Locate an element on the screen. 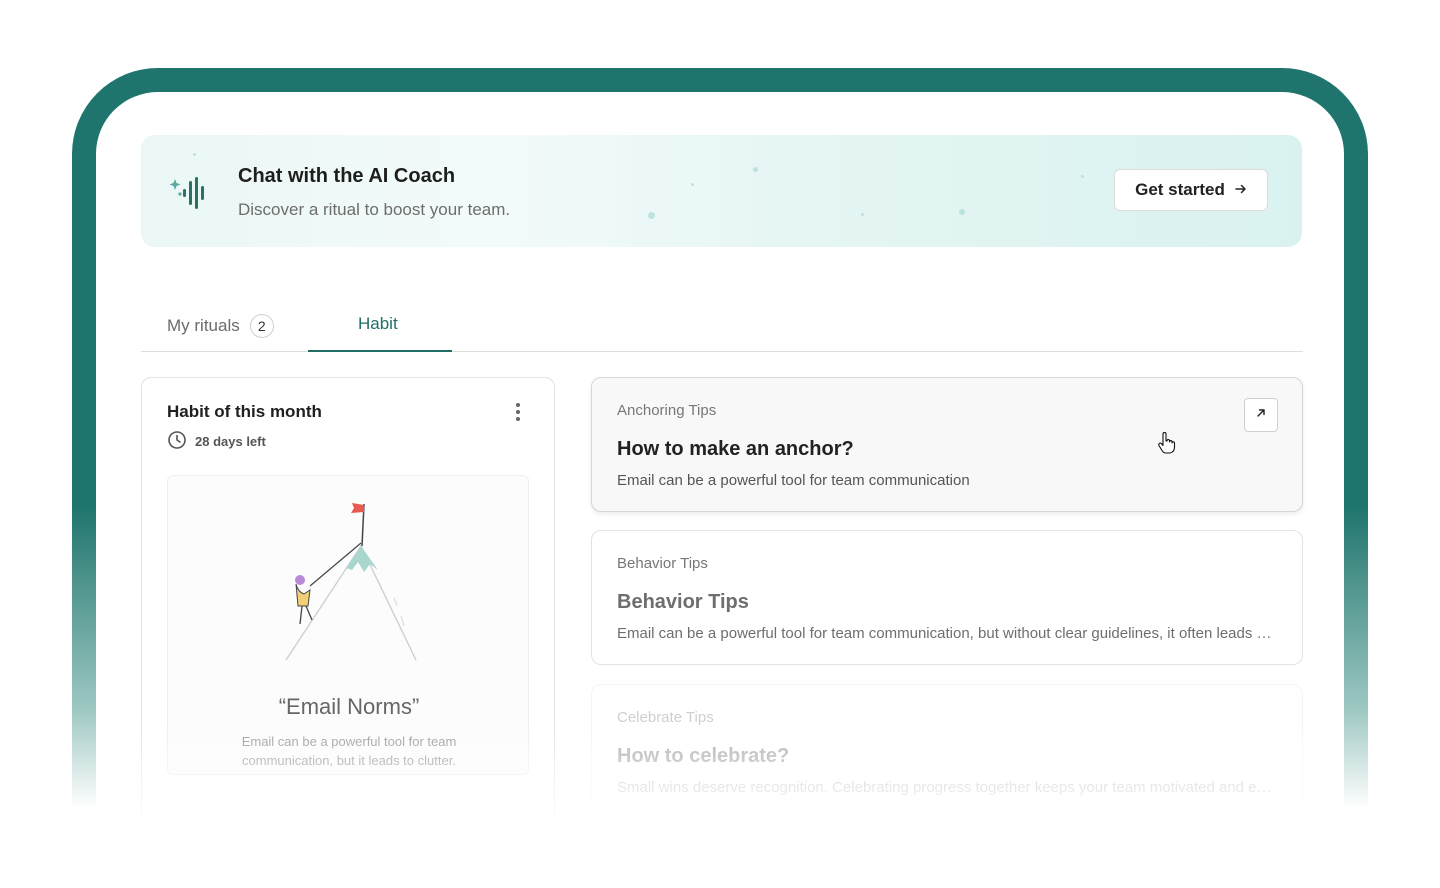  get-started-button: Get started is located at coordinates (1191, 190).